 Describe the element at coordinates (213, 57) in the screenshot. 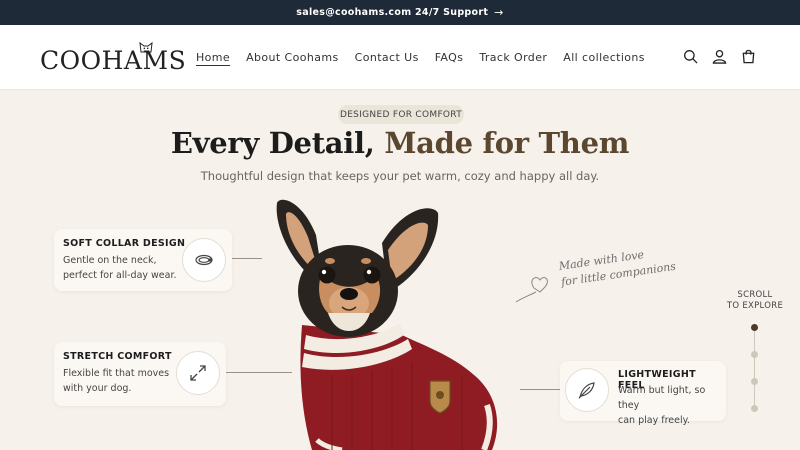

I see `nav-home: Home` at that location.